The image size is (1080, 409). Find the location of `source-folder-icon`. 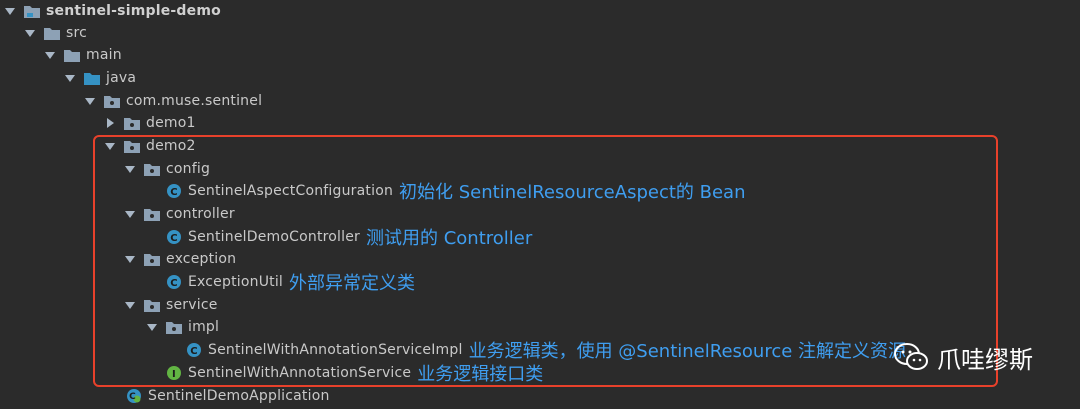

source-folder-icon is located at coordinates (92, 78).